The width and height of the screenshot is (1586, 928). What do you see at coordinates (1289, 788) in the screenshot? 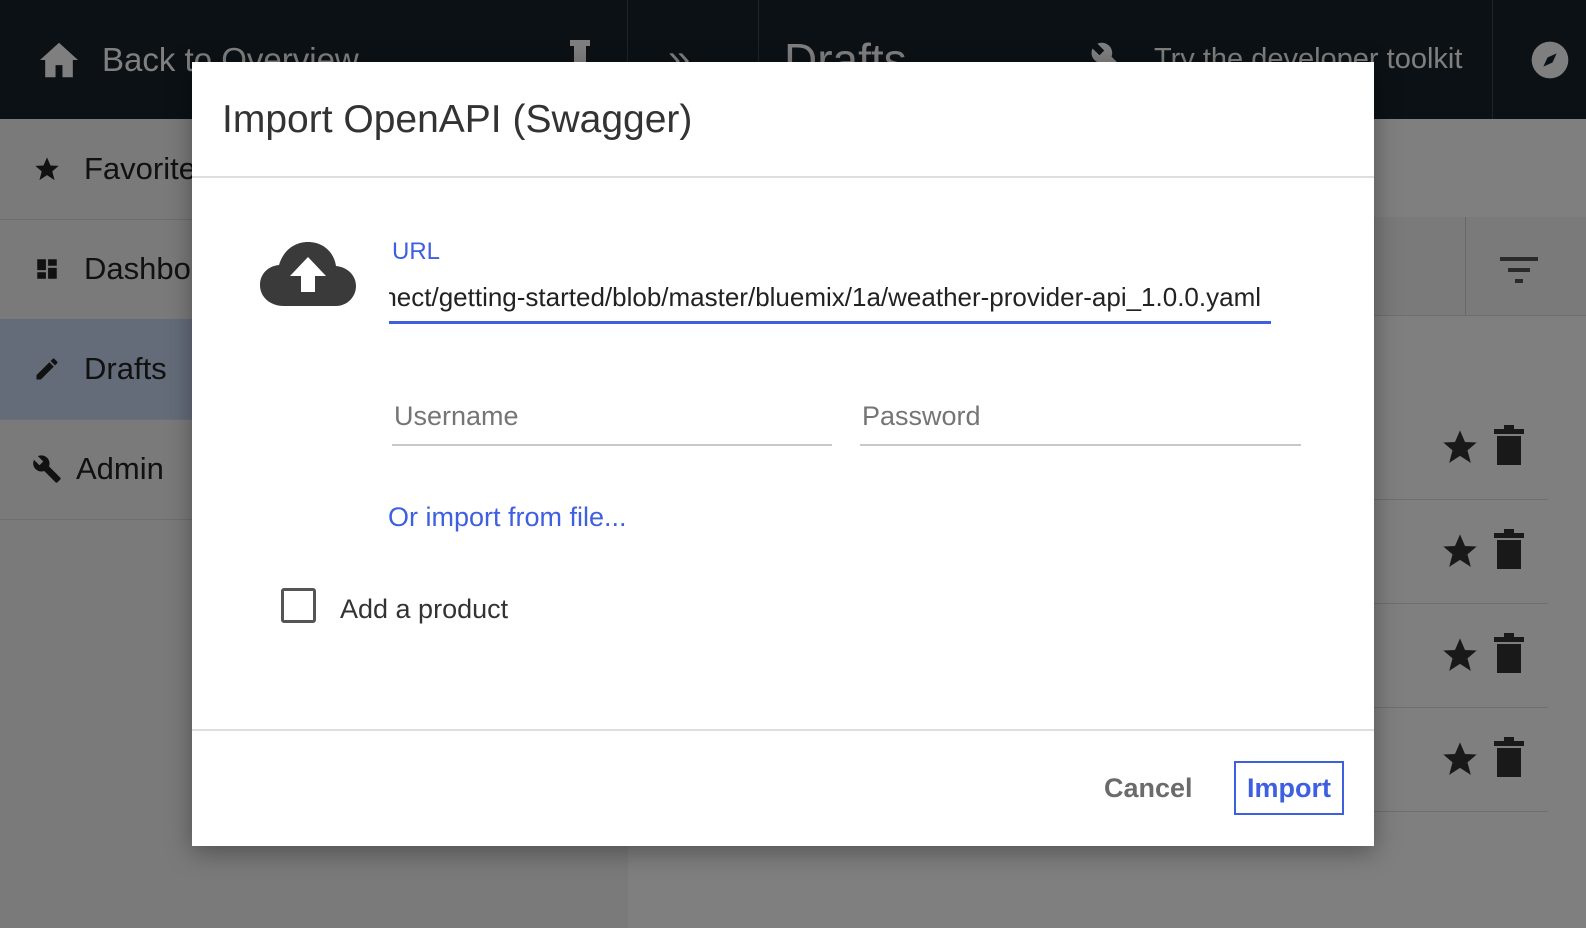
I see `import-button: Import` at bounding box center [1289, 788].